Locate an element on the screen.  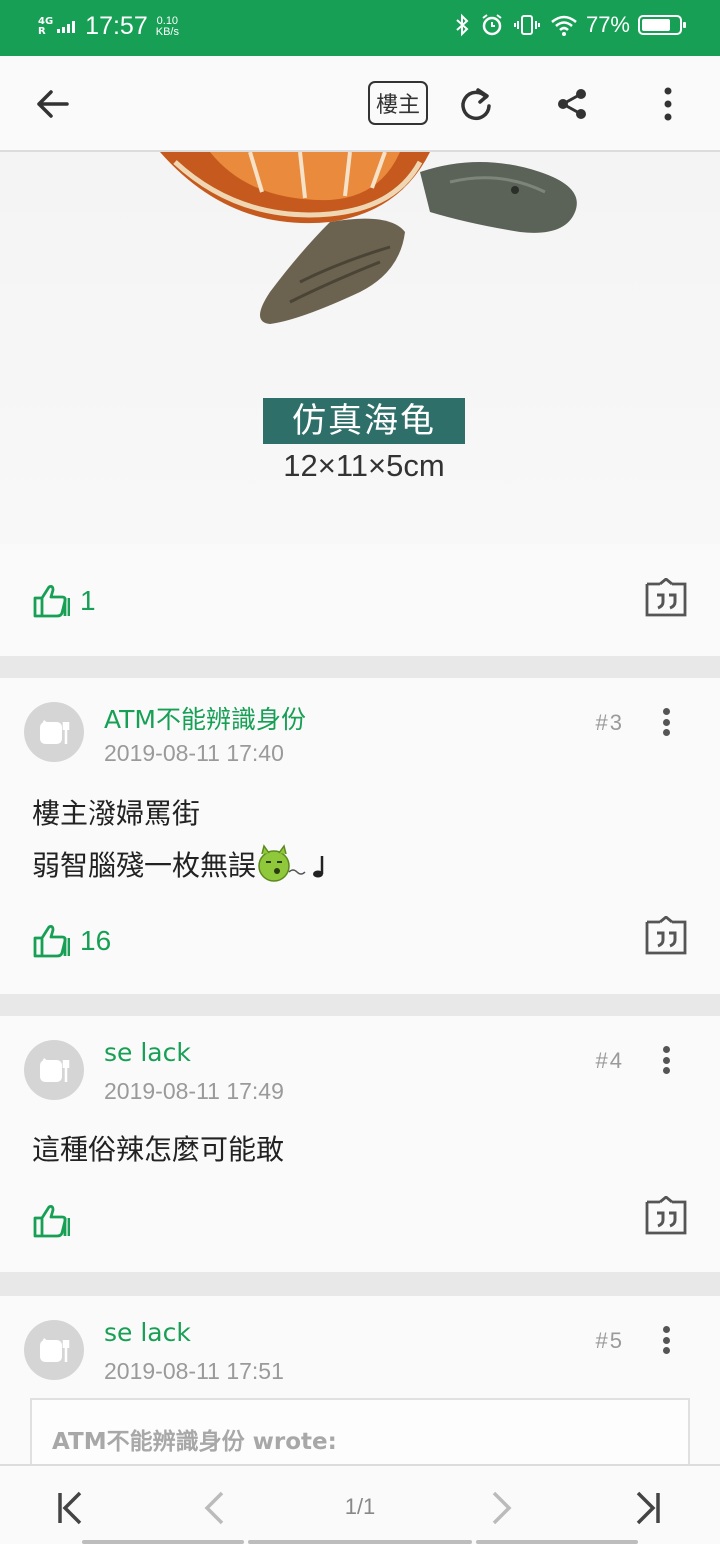
wifi-icon is located at coordinates (564, 25).